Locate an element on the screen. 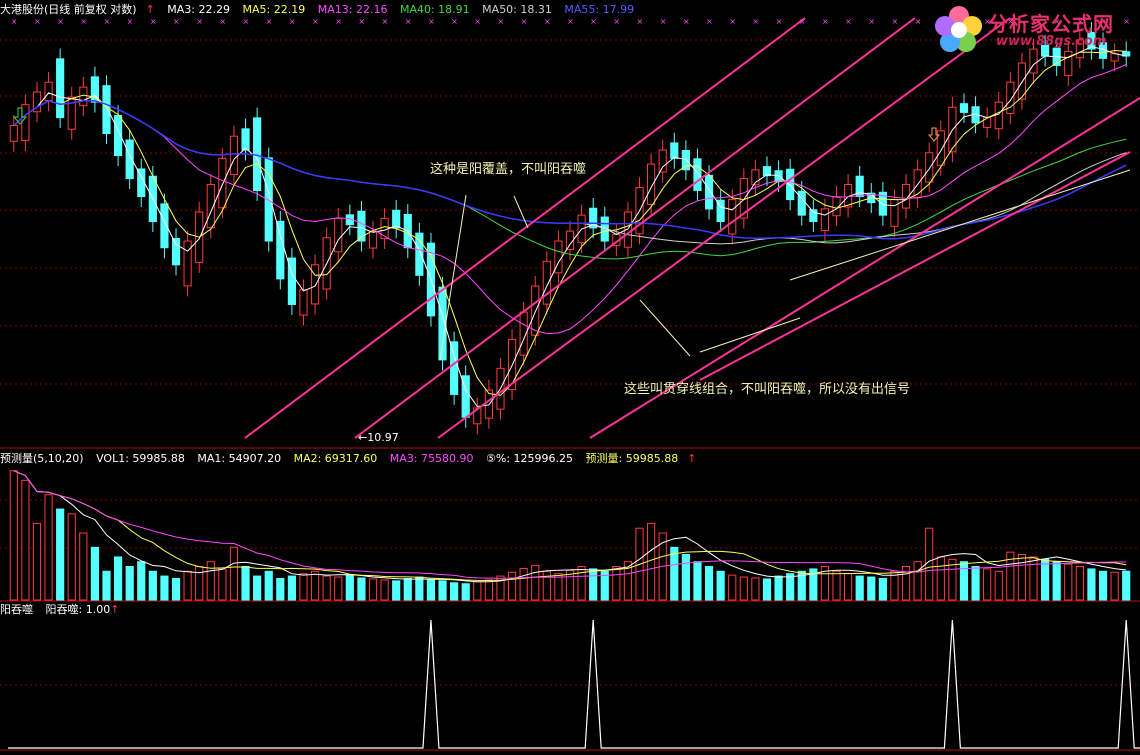 The width and height of the screenshot is (1140, 755). cover-annotation: 这种是阳覆盖，不叫阳吞噬 is located at coordinates (508, 169).